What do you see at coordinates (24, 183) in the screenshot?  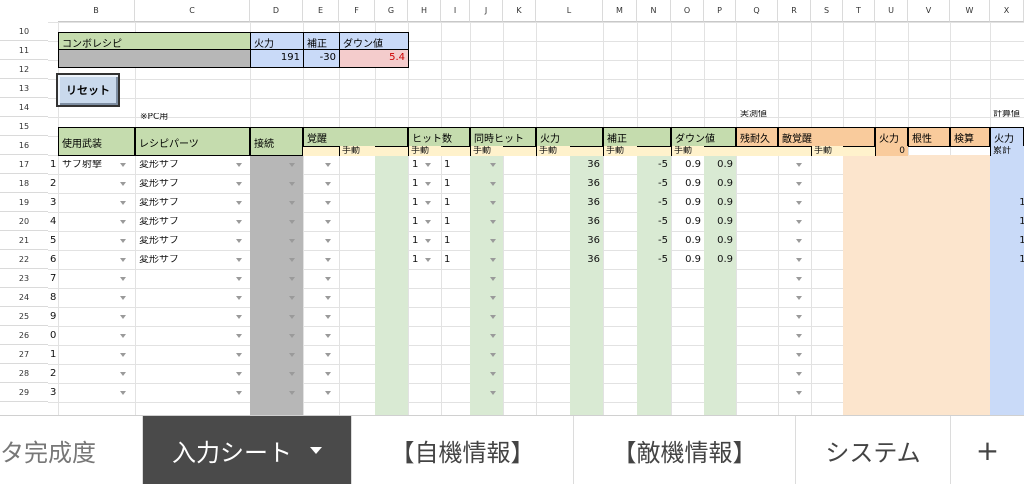 I see `row-header: 18` at bounding box center [24, 183].